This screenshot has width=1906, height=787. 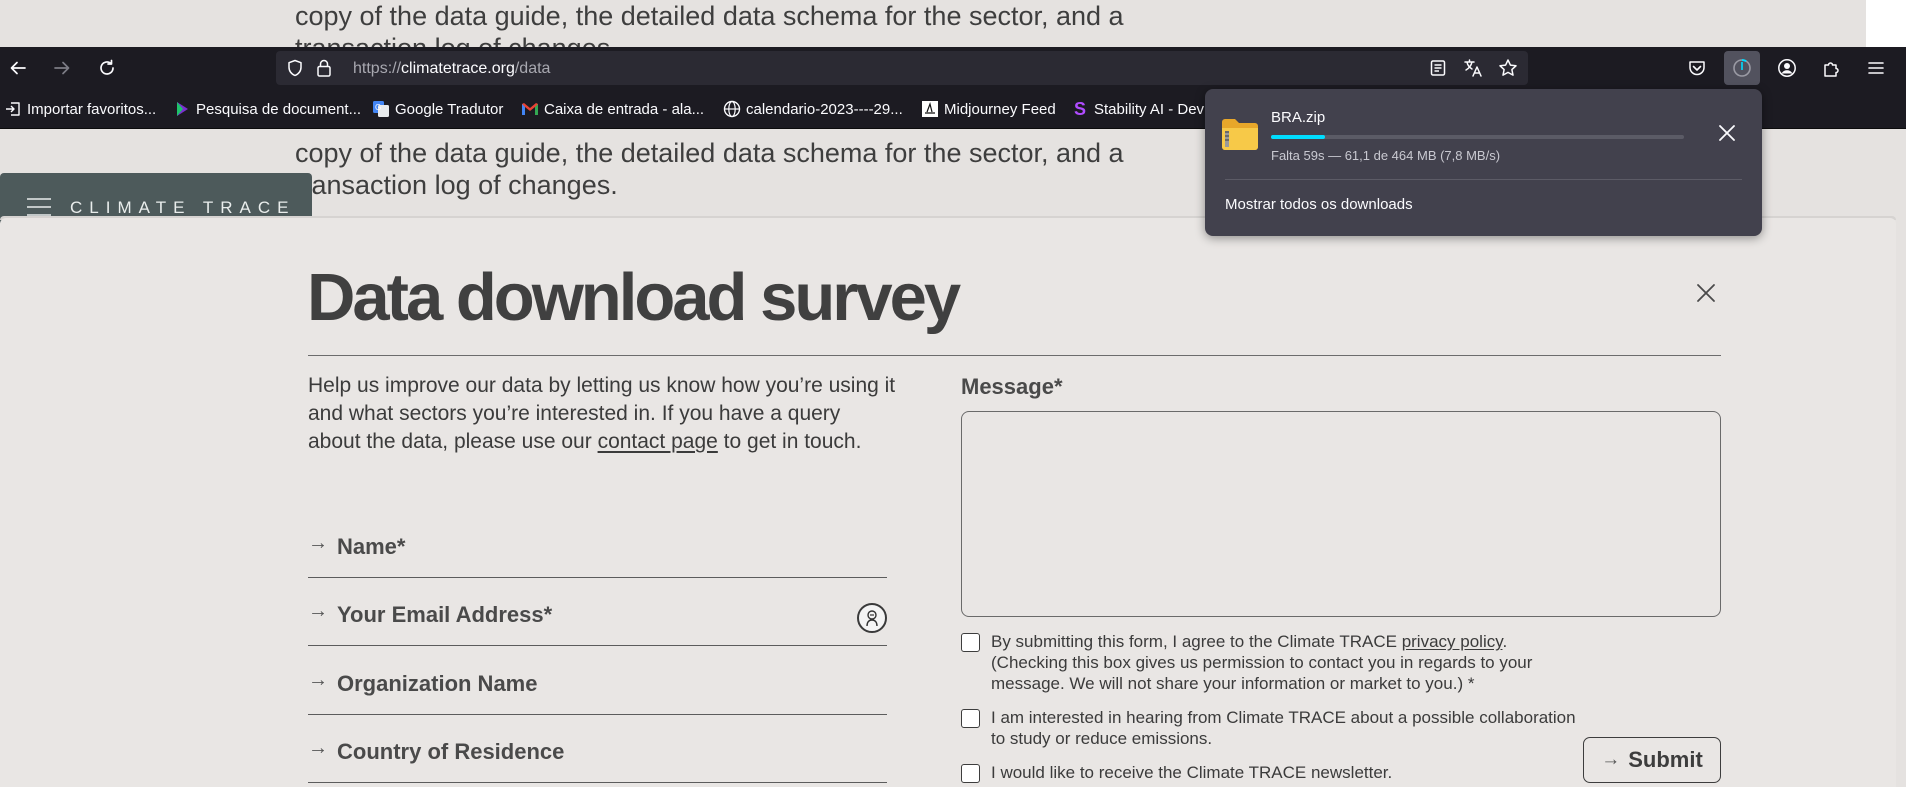 What do you see at coordinates (658, 441) in the screenshot?
I see `contact-page-link: contact page` at bounding box center [658, 441].